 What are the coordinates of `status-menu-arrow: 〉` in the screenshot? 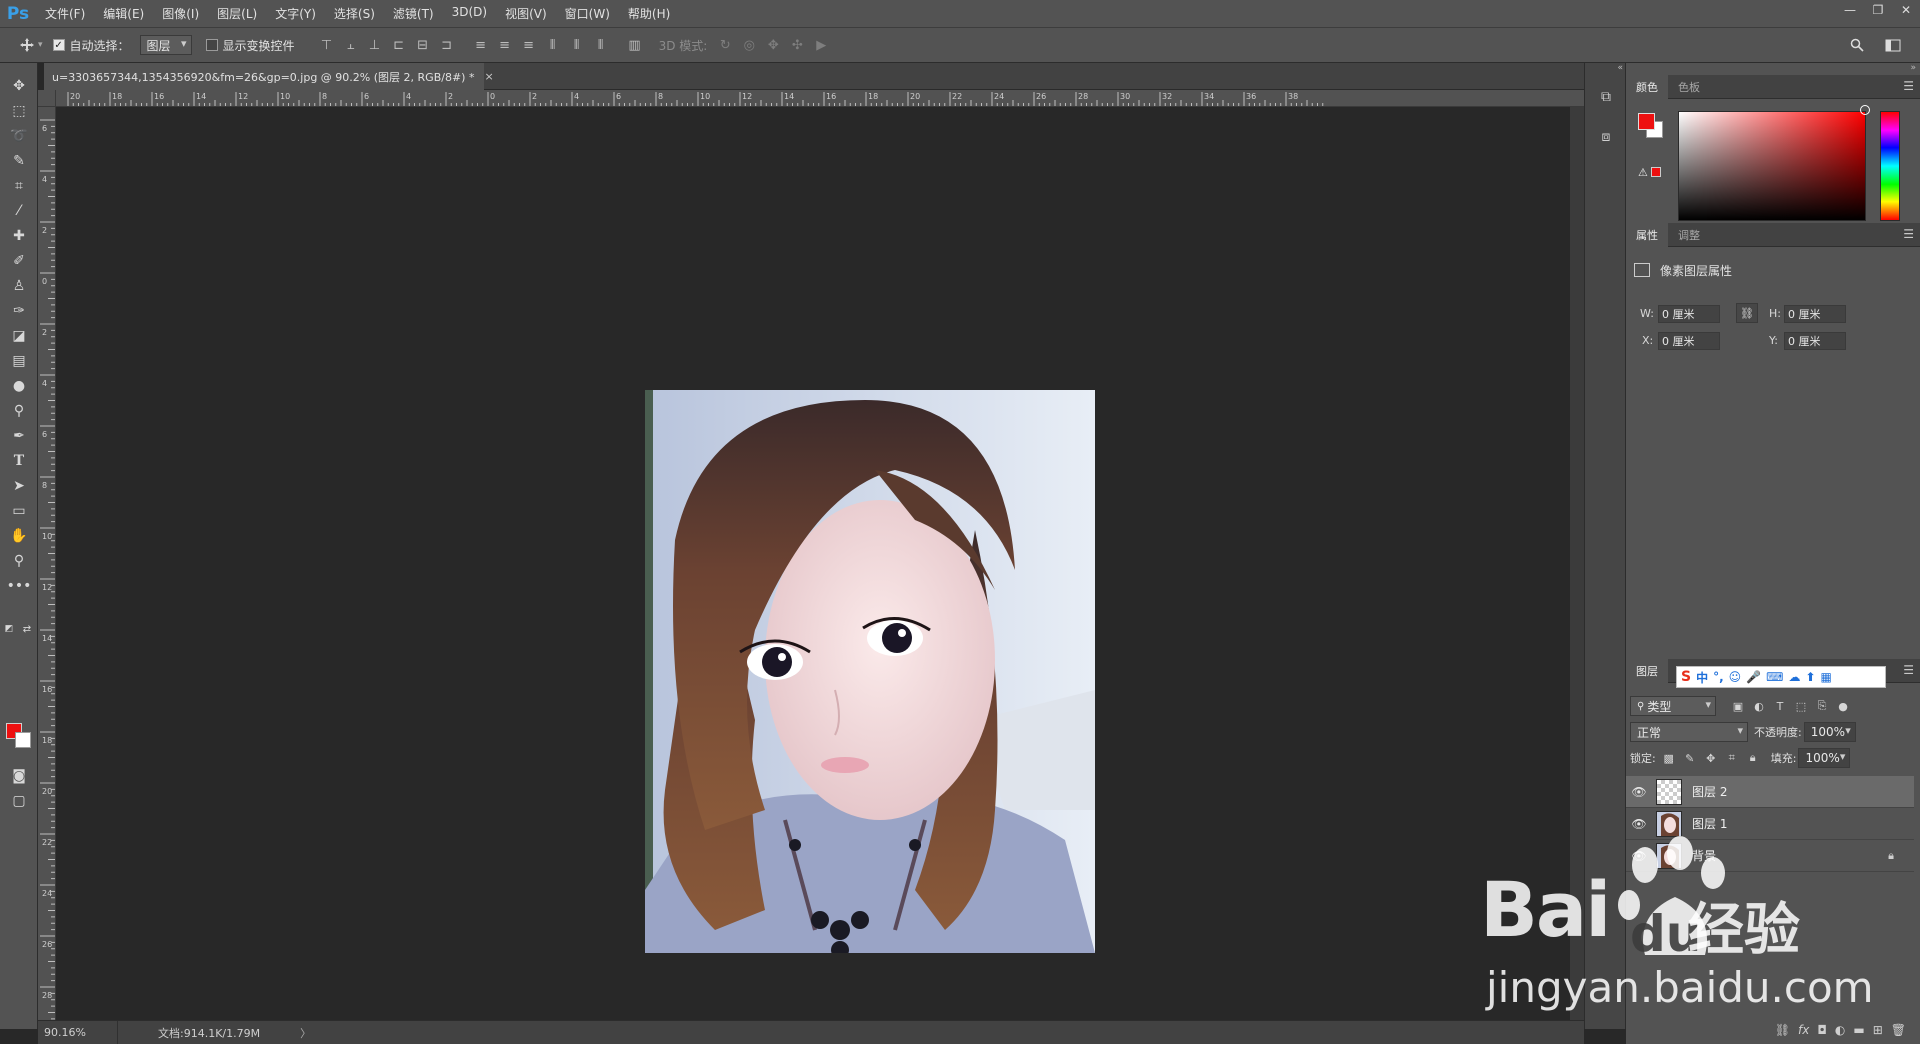 It's located at (305, 1033).